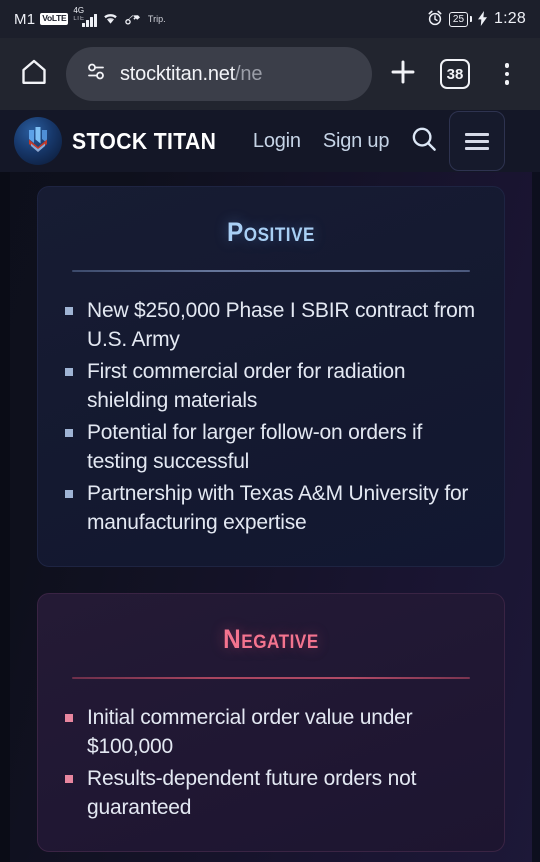 The width and height of the screenshot is (540, 862). I want to click on url-bar: stocktitan.net/ne, so click(219, 74).